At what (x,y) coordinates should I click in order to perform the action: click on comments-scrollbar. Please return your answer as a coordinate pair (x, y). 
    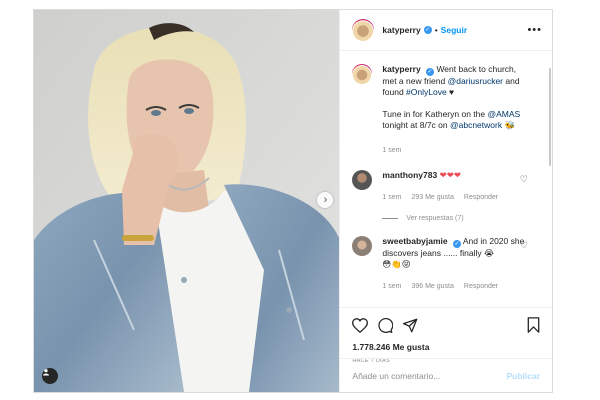
    Looking at the image, I should click on (550, 117).